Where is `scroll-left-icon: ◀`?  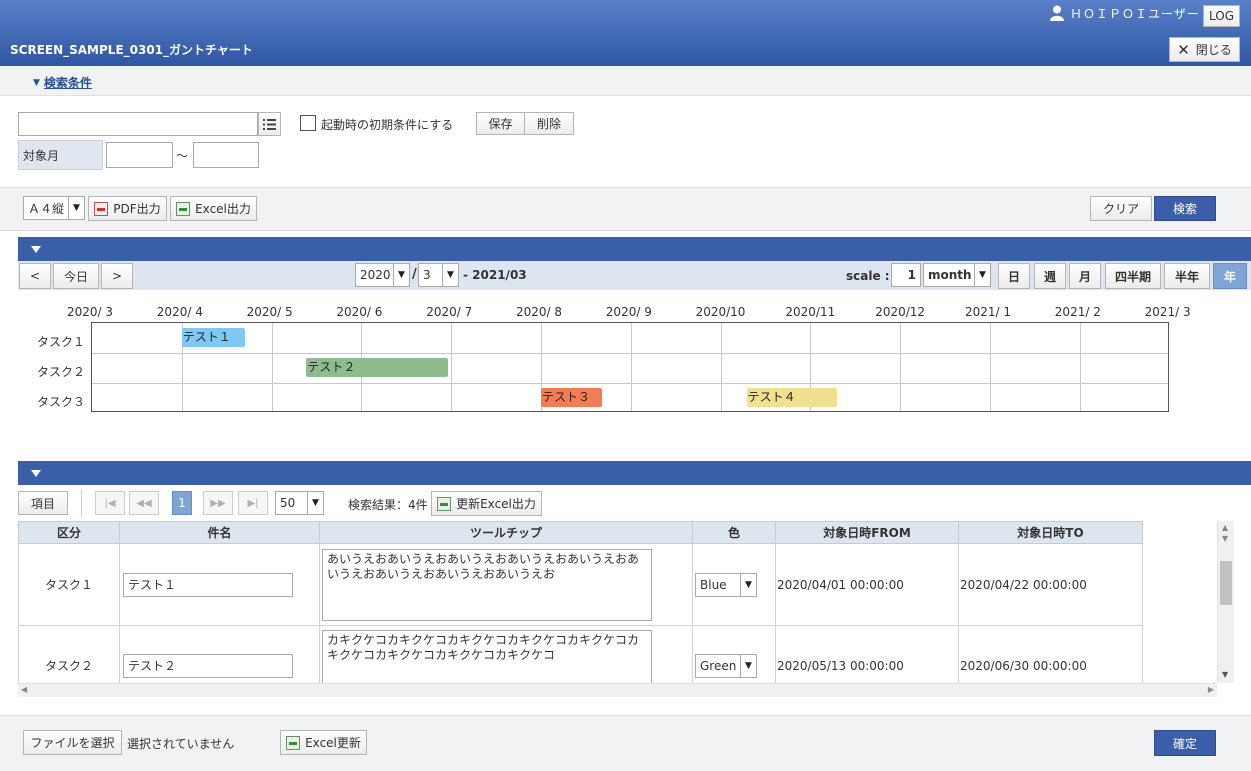
scroll-left-icon: ◀ is located at coordinates (24, 689).